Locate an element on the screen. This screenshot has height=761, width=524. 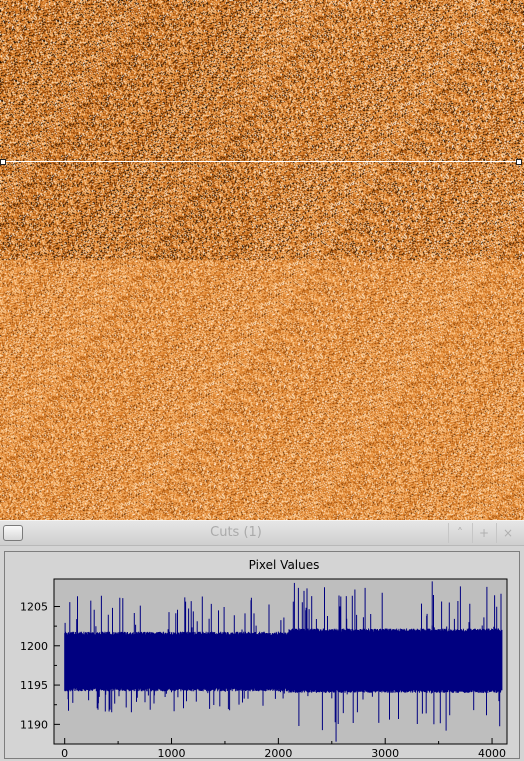
y-tick-label: 1190 is located at coordinates (34, 724).